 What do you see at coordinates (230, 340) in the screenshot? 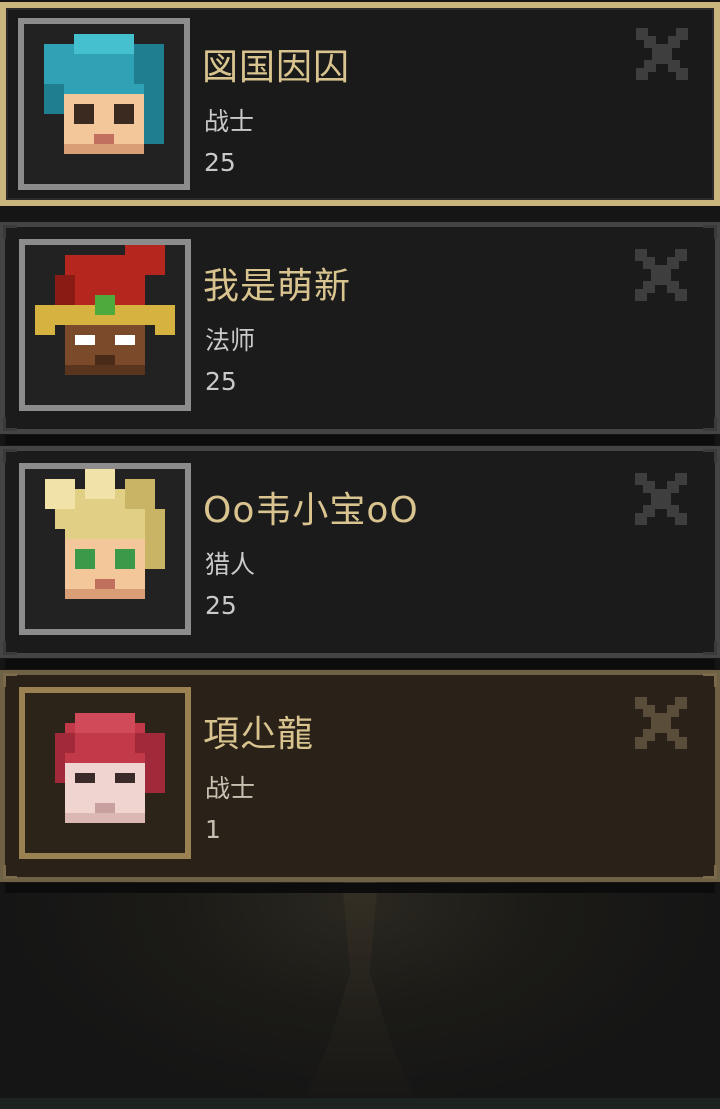
I see `character-class: 法师` at bounding box center [230, 340].